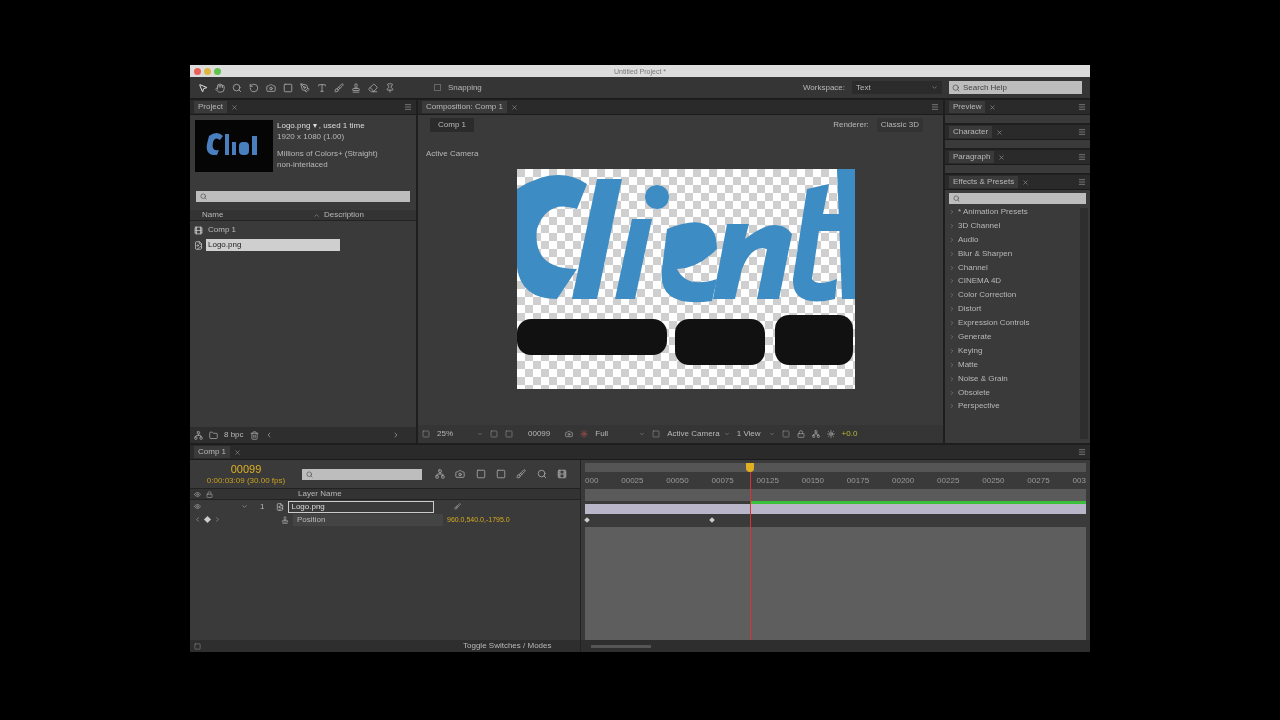 Image resolution: width=1280 pixels, height=720 pixels. I want to click on effect-category: Generate, so click(975, 337).